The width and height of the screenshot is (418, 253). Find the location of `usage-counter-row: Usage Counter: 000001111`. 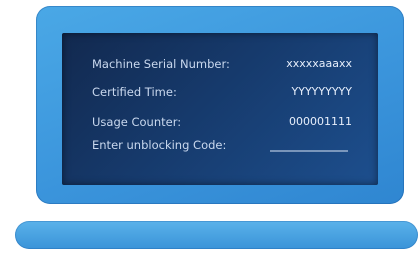

usage-counter-row: Usage Counter: 000001111 is located at coordinates (227, 124).